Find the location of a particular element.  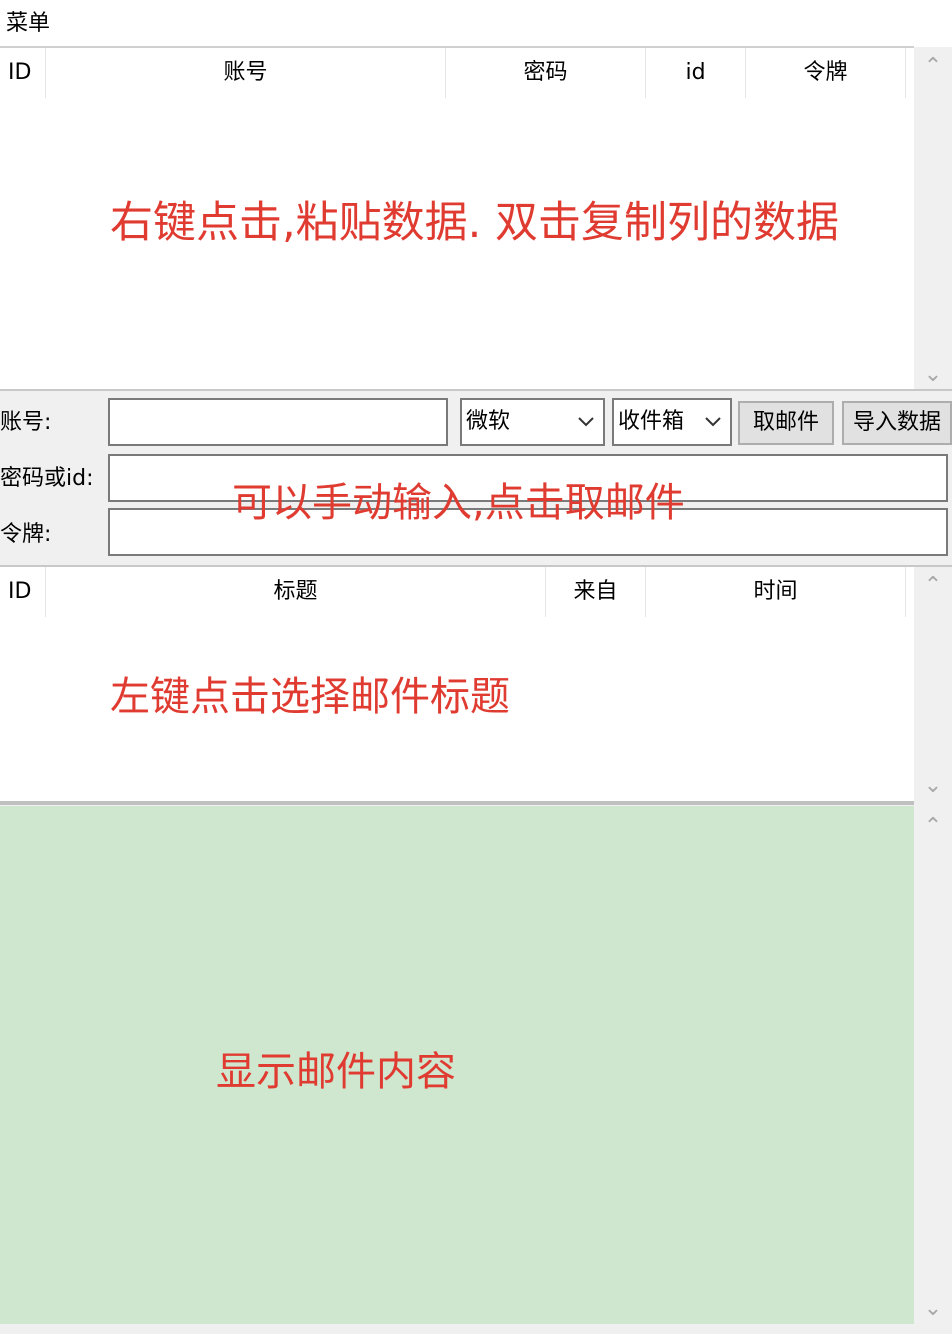

column-header-subject: 标题 is located at coordinates (296, 592).